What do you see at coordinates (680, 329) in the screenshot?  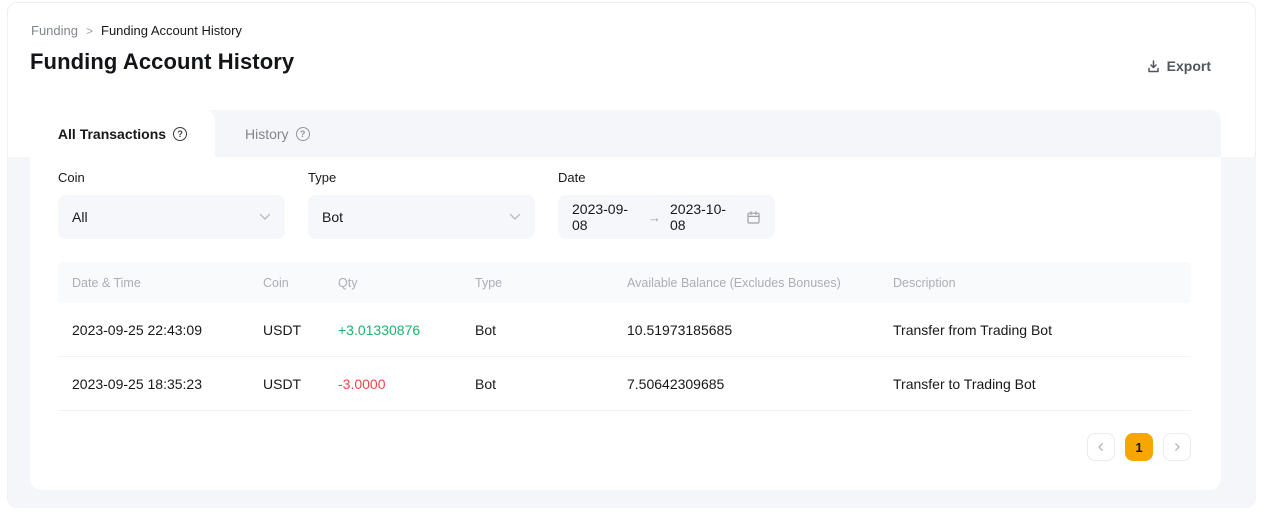 I see `cell-balance: 10.51973185685` at bounding box center [680, 329].